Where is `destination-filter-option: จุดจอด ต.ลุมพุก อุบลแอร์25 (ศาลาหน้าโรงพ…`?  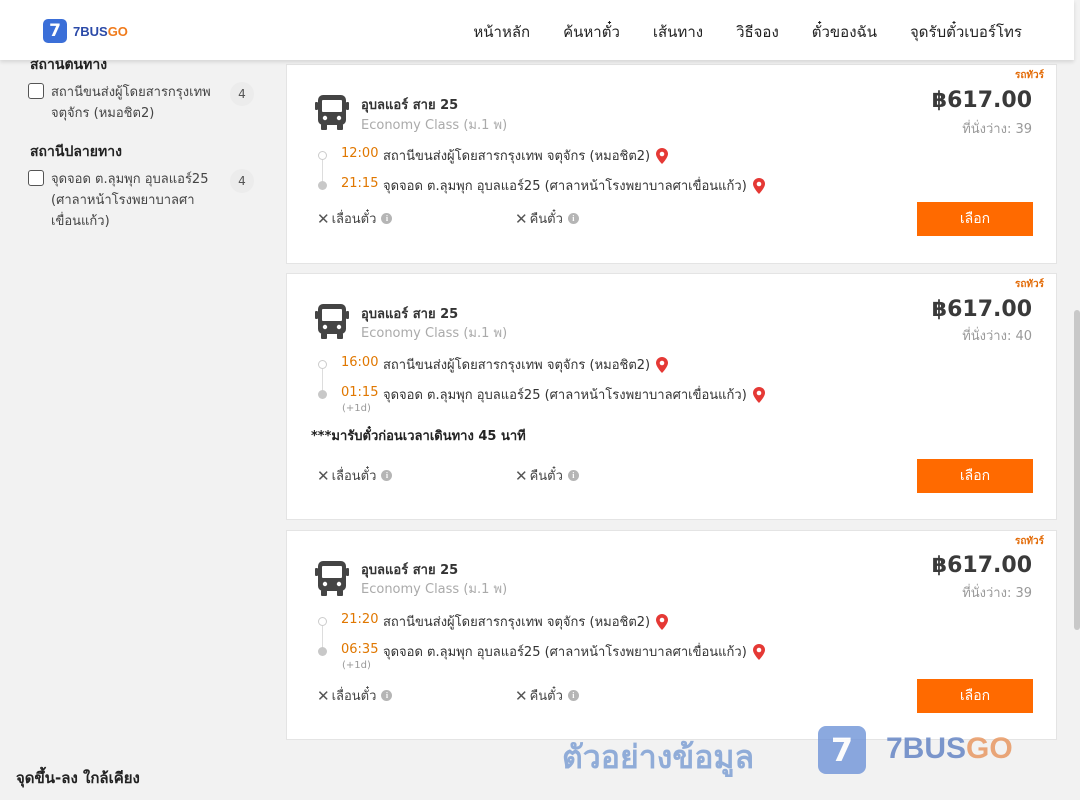
destination-filter-option: จุดจอด ต.ลุมพุก อุบลแอร์25 (ศาลาหน้าโรงพ… is located at coordinates (143, 200).